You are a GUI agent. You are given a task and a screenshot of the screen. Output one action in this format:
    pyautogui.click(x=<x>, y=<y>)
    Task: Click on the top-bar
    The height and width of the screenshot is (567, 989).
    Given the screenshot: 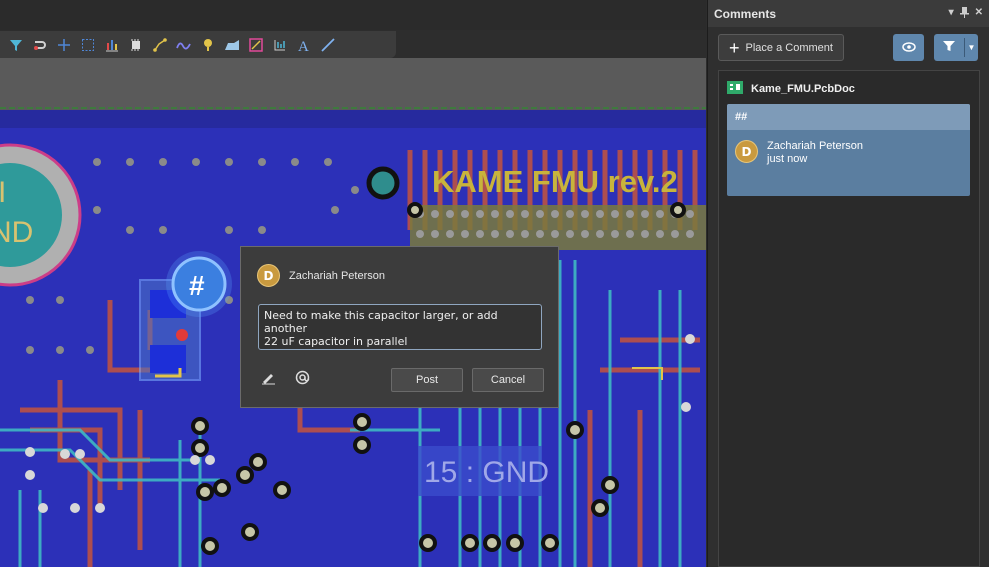 What is the action you would take?
    pyautogui.click(x=353, y=15)
    